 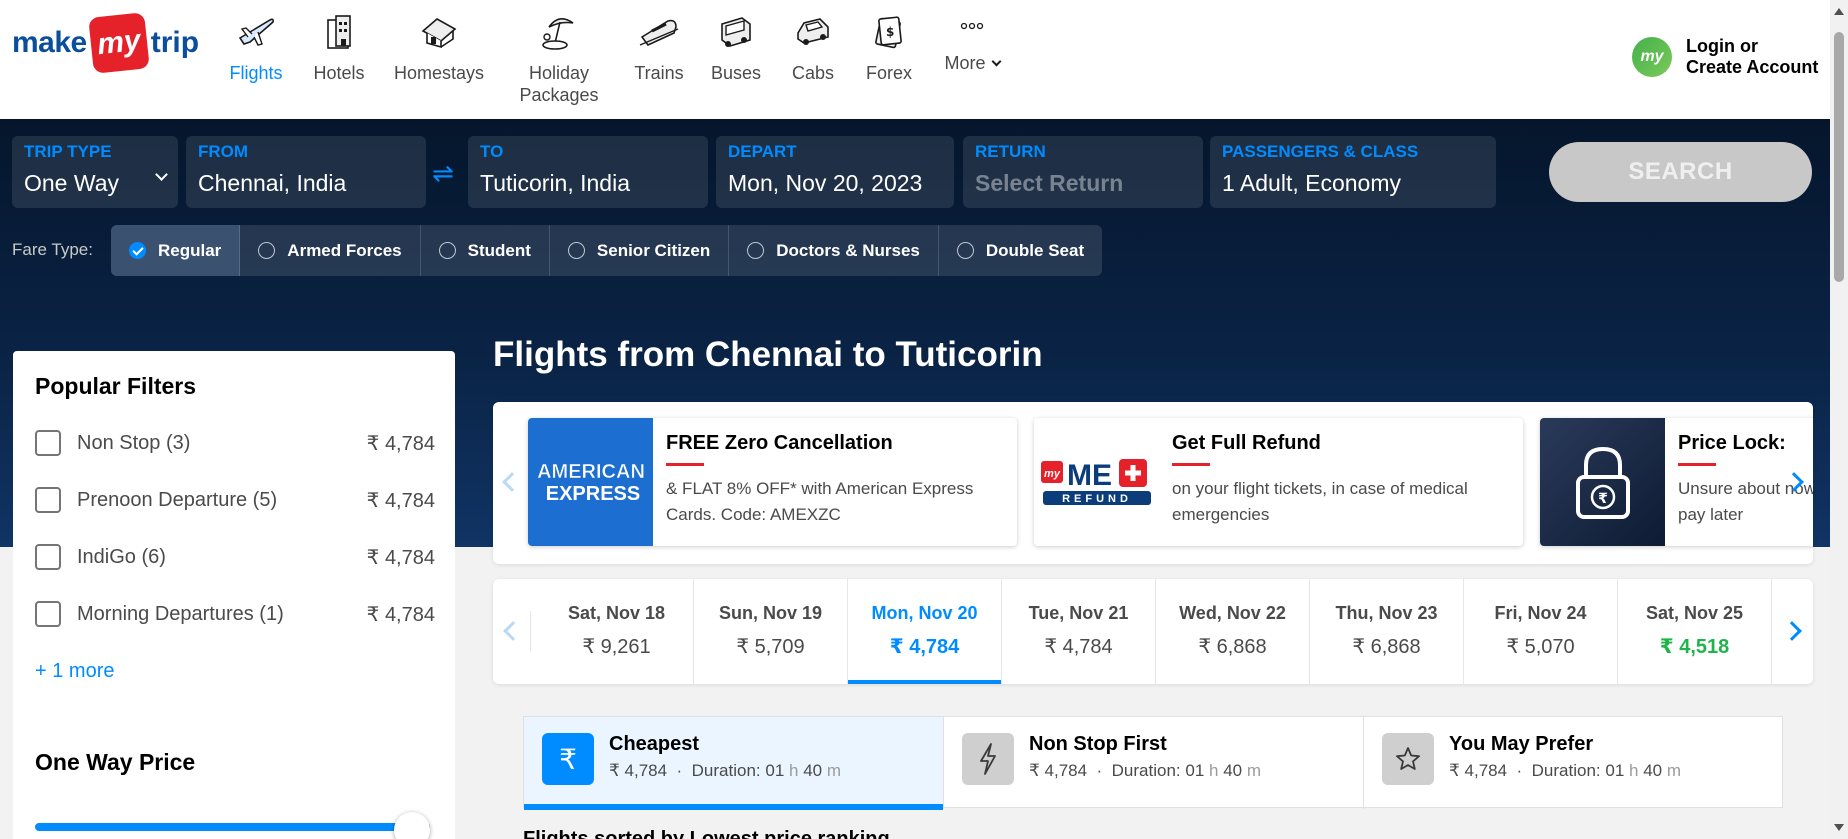 What do you see at coordinates (1387, 631) in the screenshot?
I see `date-cell: Thu, Nov 23 ₹ 6,868` at bounding box center [1387, 631].